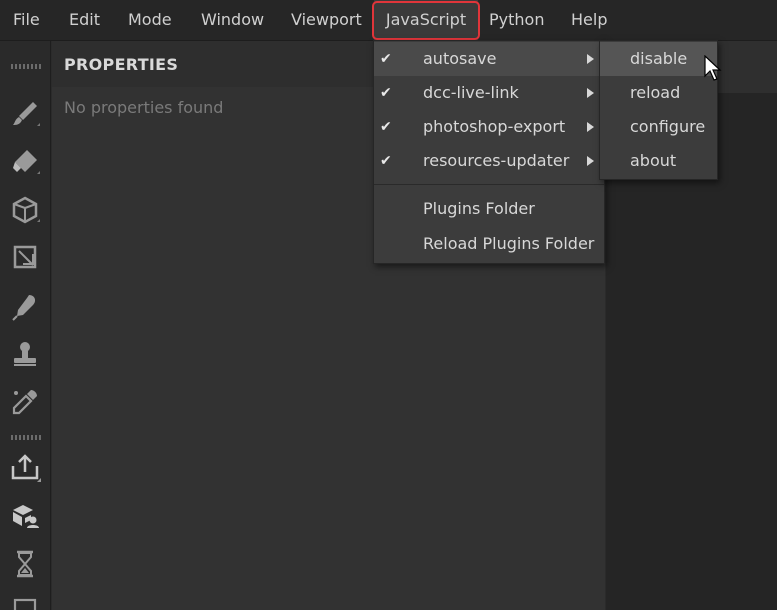  What do you see at coordinates (326, 20) in the screenshot?
I see `menu-viewport: Viewport` at bounding box center [326, 20].